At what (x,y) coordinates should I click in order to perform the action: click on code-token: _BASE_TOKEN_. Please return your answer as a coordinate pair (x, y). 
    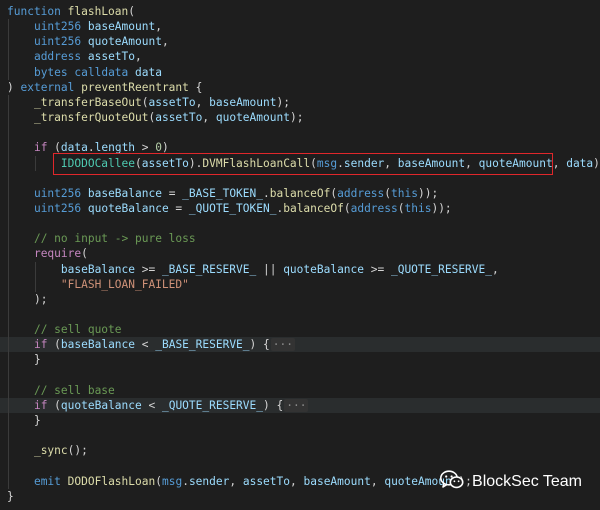
    Looking at the image, I should click on (222, 193).